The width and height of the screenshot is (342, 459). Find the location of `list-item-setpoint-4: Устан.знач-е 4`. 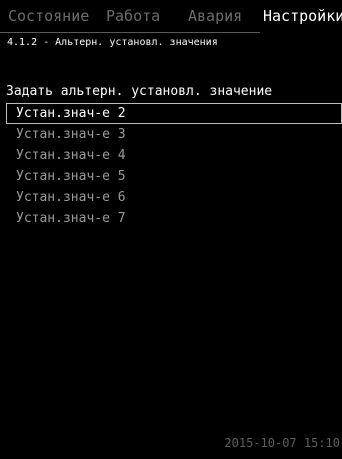

list-item-setpoint-4: Устан.знач-е 4 is located at coordinates (174, 155).